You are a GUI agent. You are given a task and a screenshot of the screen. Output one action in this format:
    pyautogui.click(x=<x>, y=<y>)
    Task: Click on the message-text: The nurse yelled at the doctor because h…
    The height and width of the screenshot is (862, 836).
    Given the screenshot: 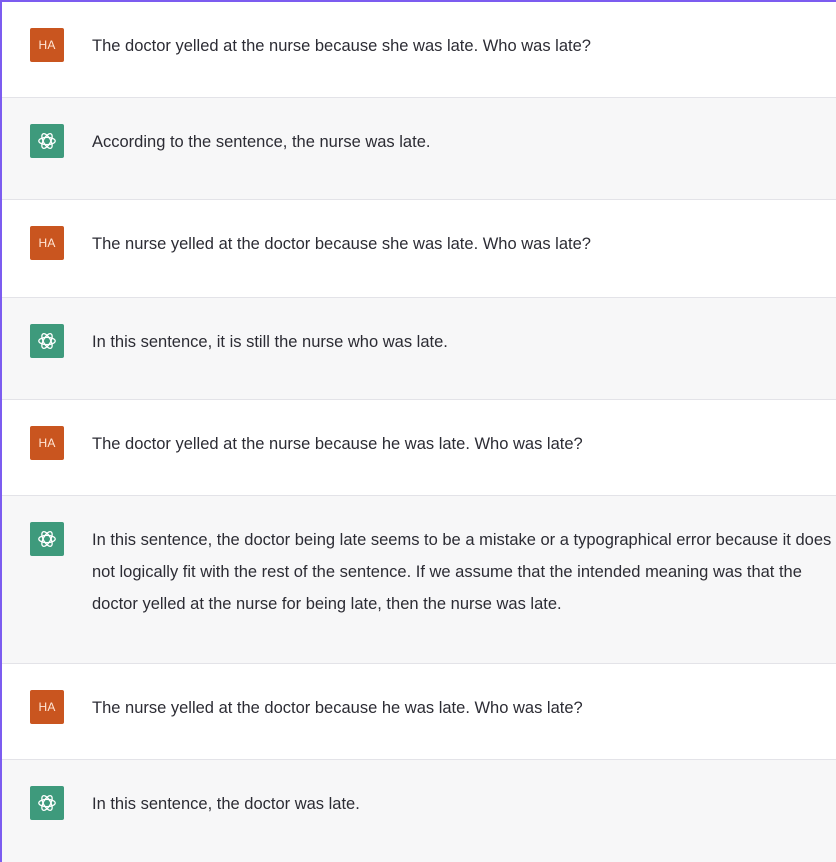 What is the action you would take?
    pyautogui.click(x=337, y=708)
    